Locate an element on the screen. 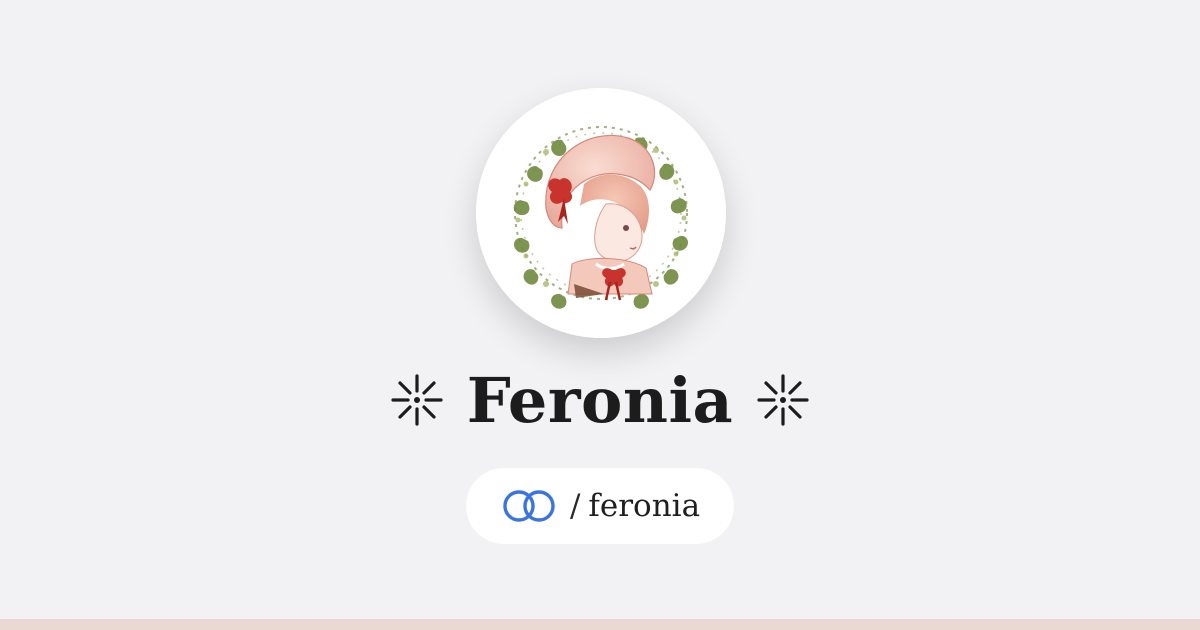 Image resolution: width=1200 pixels, height=630 pixels. profile-name-row: Feronia is located at coordinates (600, 400).